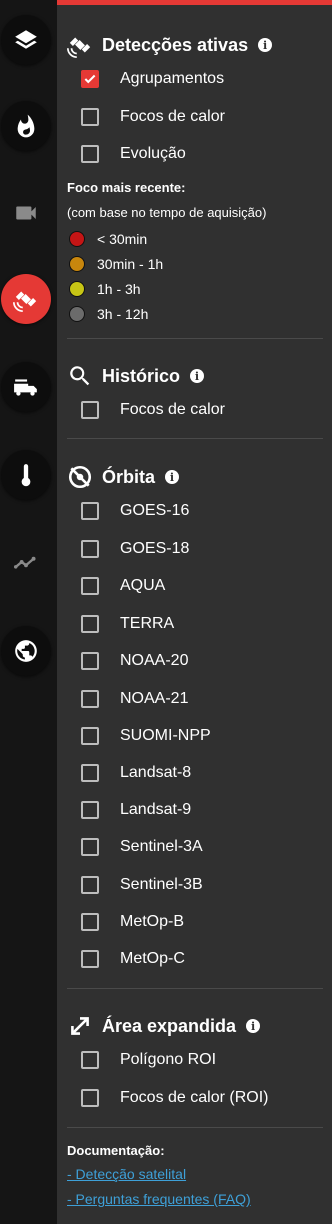 The image size is (332, 1224). I want to click on option-agrupamentos: Agrupamentos, so click(152, 79).